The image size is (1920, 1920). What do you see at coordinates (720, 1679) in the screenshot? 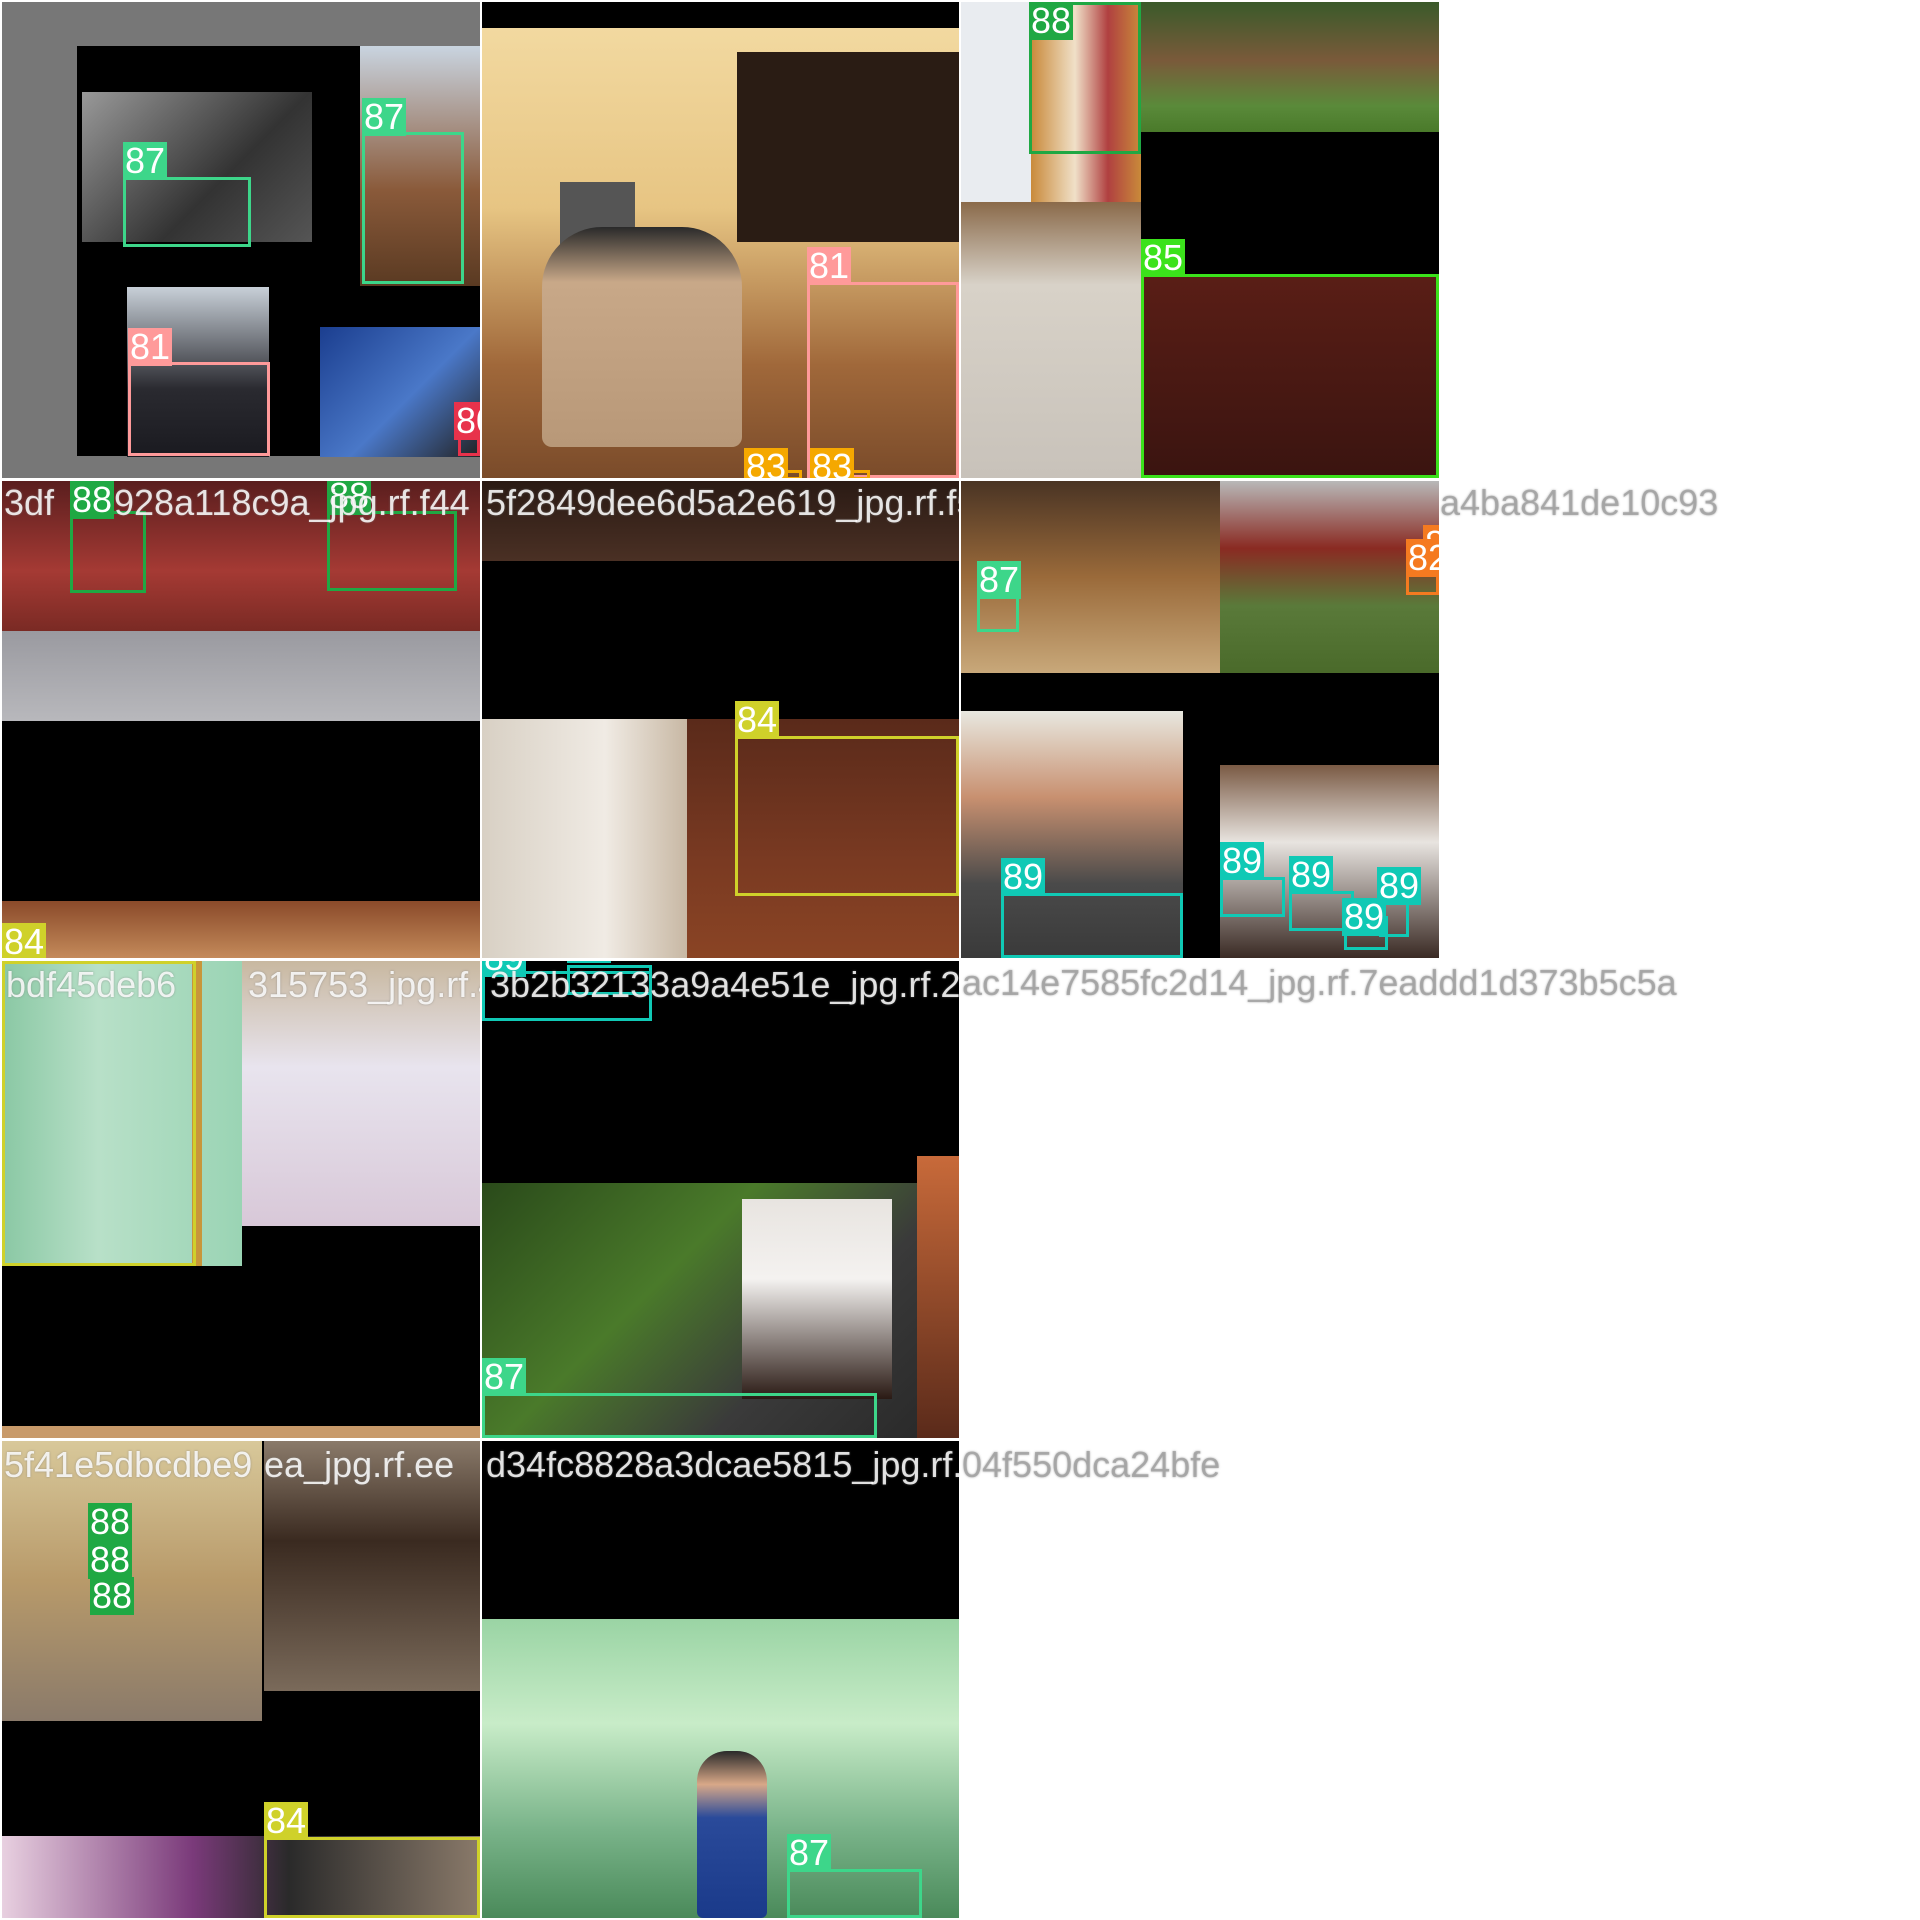
I see `mosaic-tile-11: 87 d34fc8828a3dcae5815_jpg.rf.af` at bounding box center [720, 1679].